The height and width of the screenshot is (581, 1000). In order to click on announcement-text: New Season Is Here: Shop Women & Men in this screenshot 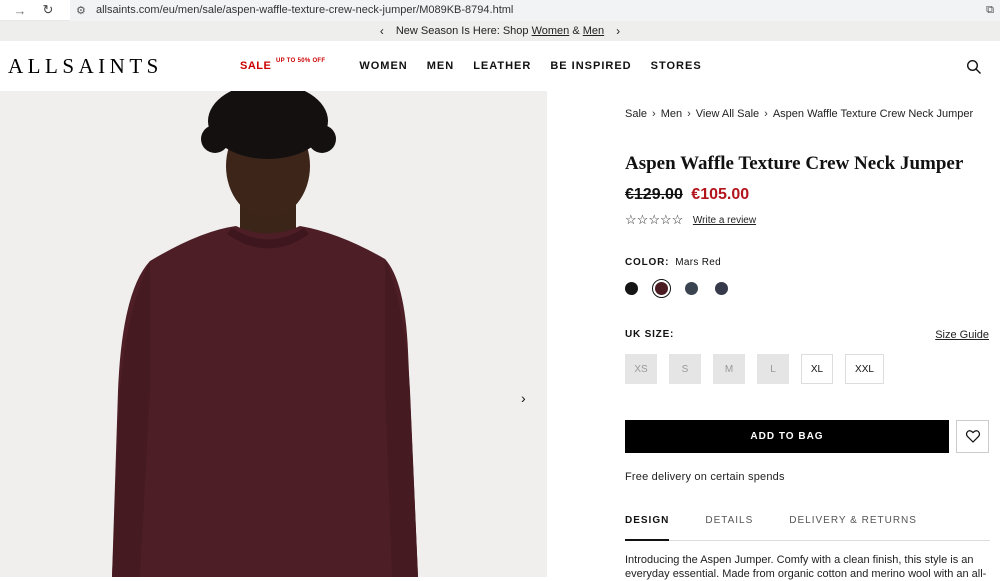, I will do `click(500, 31)`.